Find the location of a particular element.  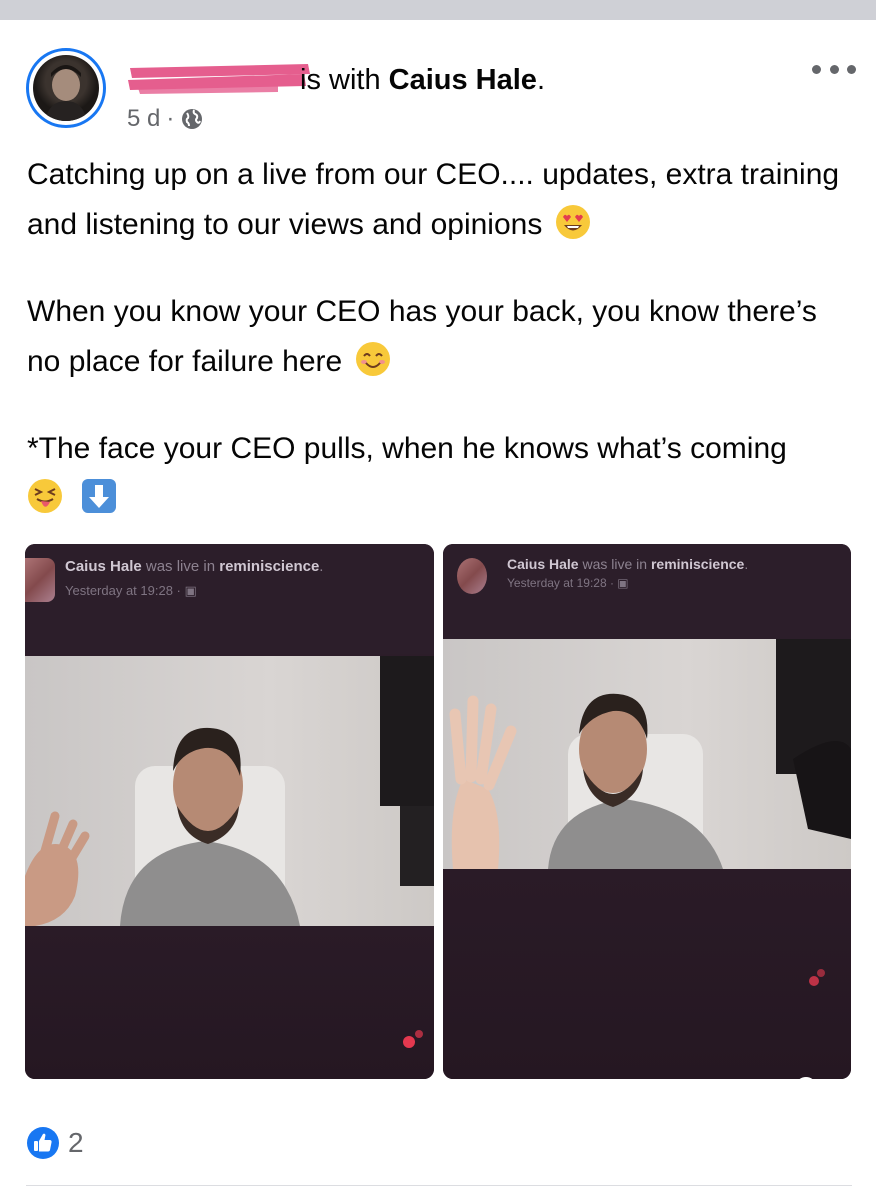

reactions-summary: 2 is located at coordinates (55, 1143).